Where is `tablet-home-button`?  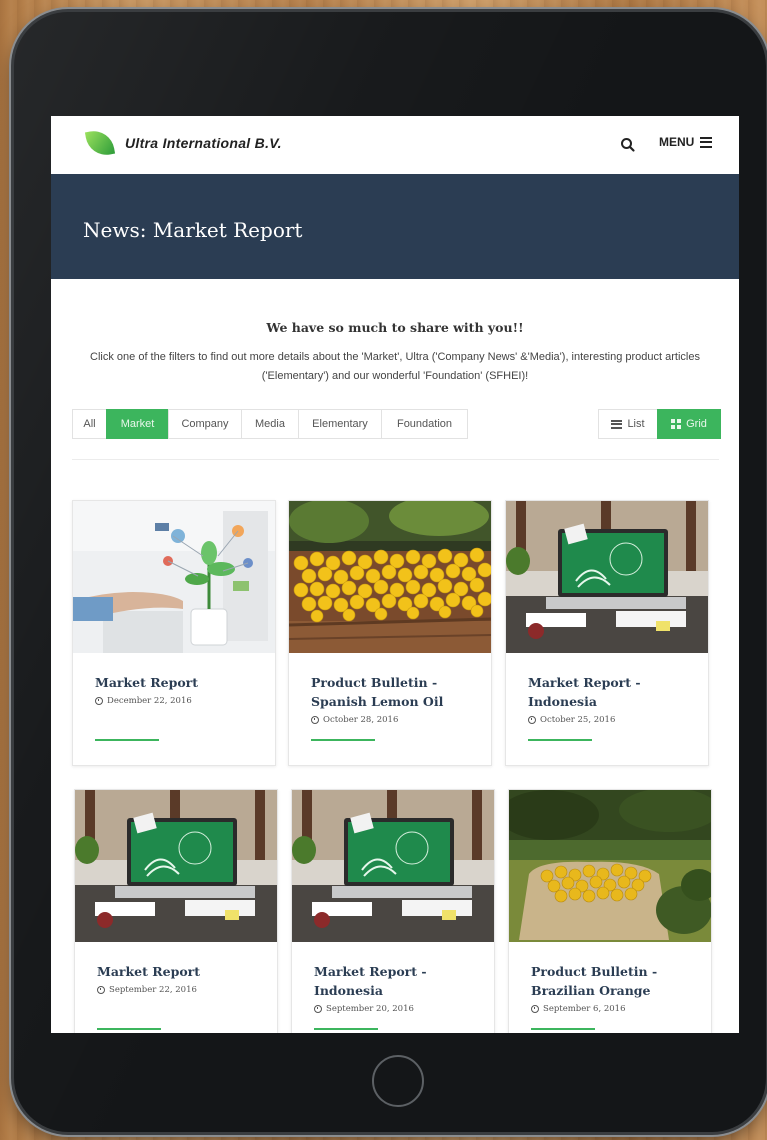 tablet-home-button is located at coordinates (398, 1081).